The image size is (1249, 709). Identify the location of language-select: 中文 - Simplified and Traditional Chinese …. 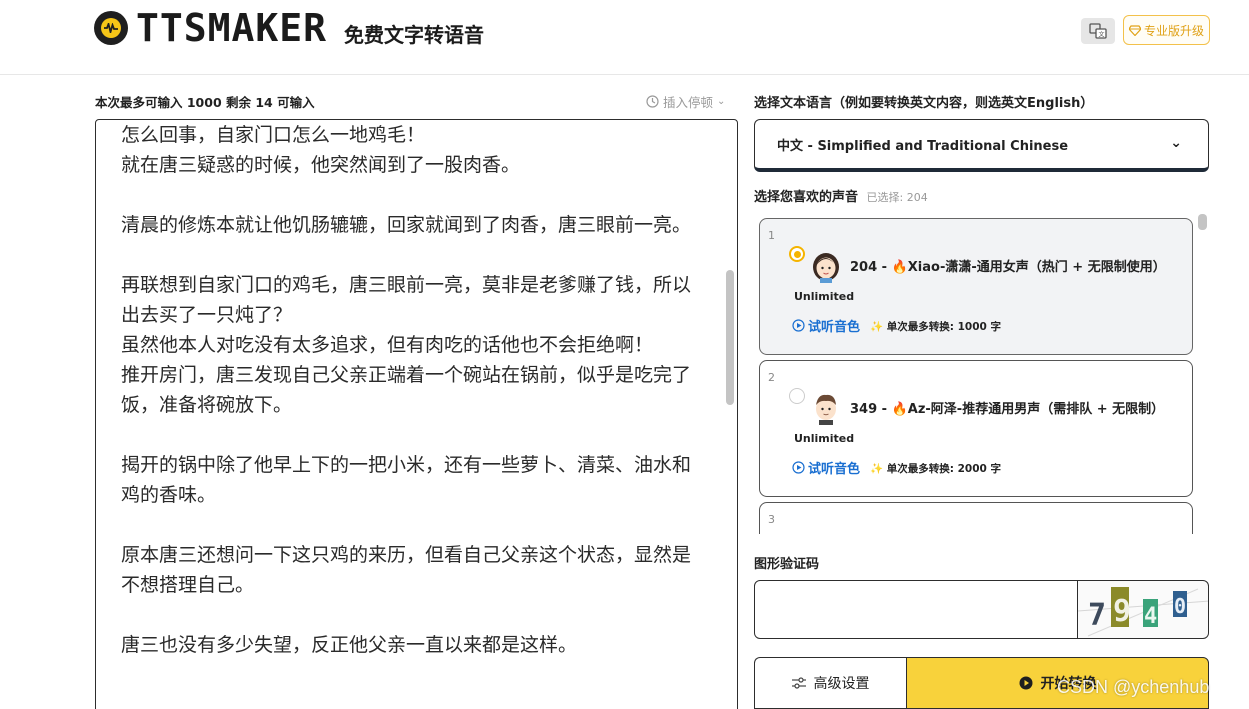
(981, 145).